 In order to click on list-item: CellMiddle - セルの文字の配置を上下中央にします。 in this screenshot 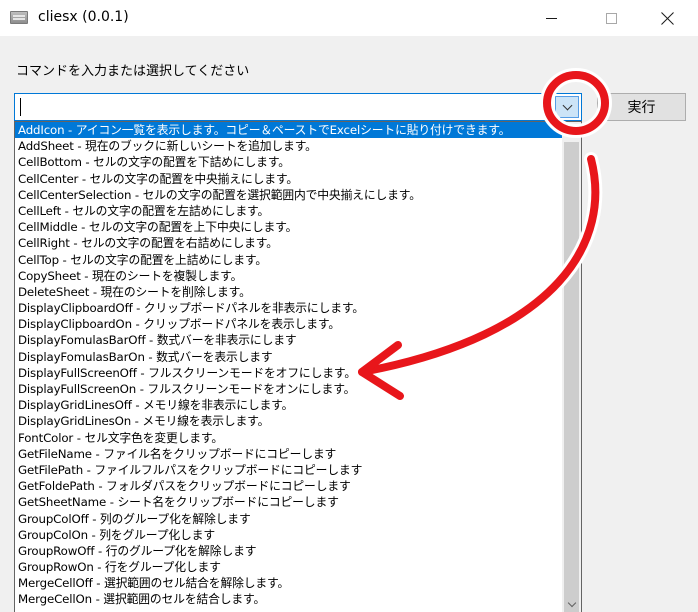, I will do `click(289, 227)`.